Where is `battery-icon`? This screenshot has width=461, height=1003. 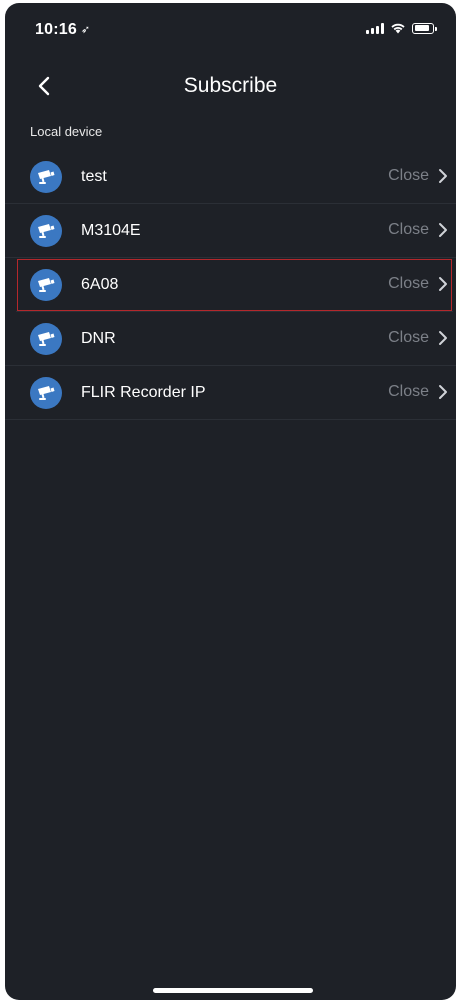
battery-icon is located at coordinates (424, 28).